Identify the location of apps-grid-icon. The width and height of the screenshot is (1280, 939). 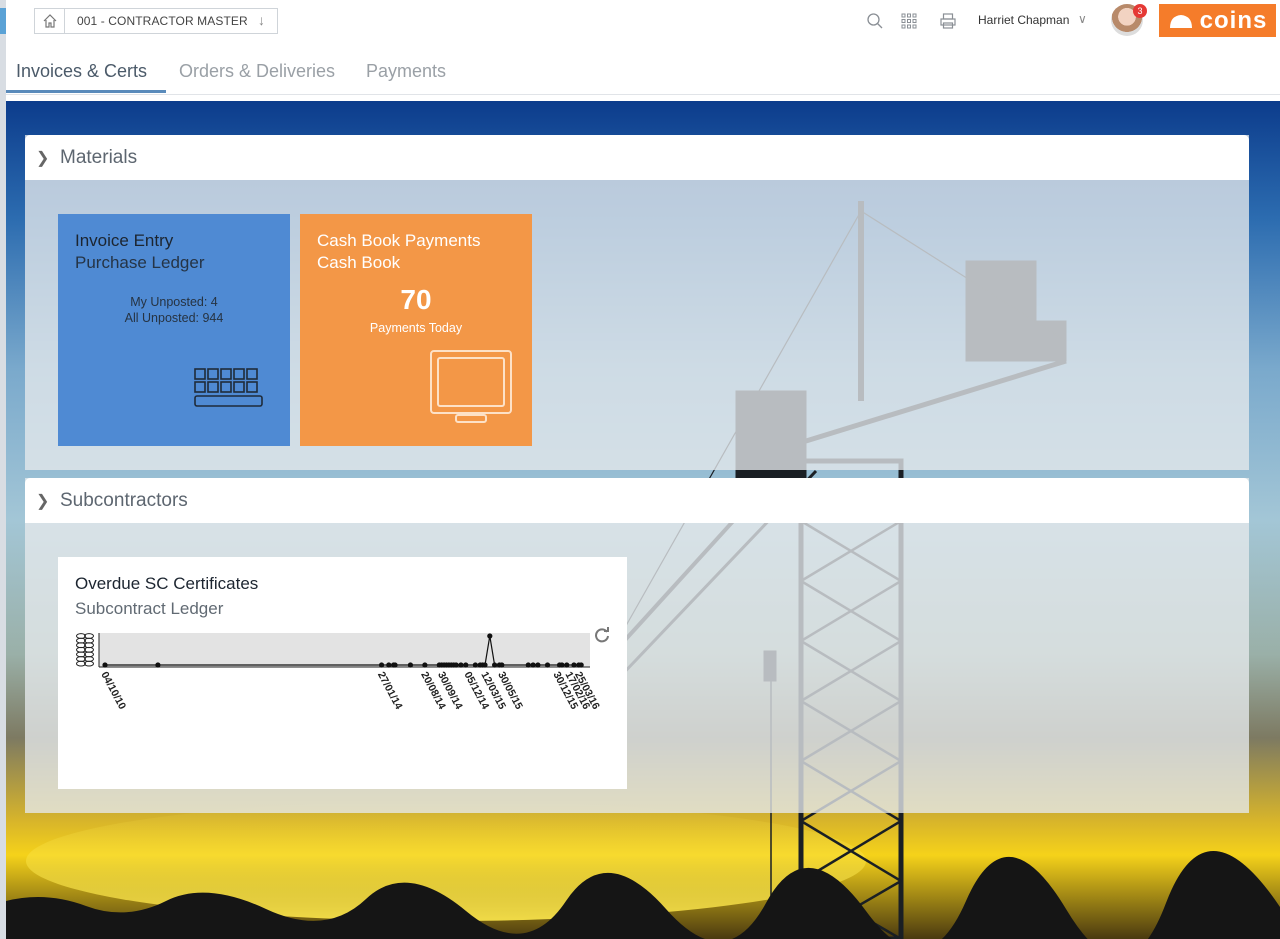
(909, 21).